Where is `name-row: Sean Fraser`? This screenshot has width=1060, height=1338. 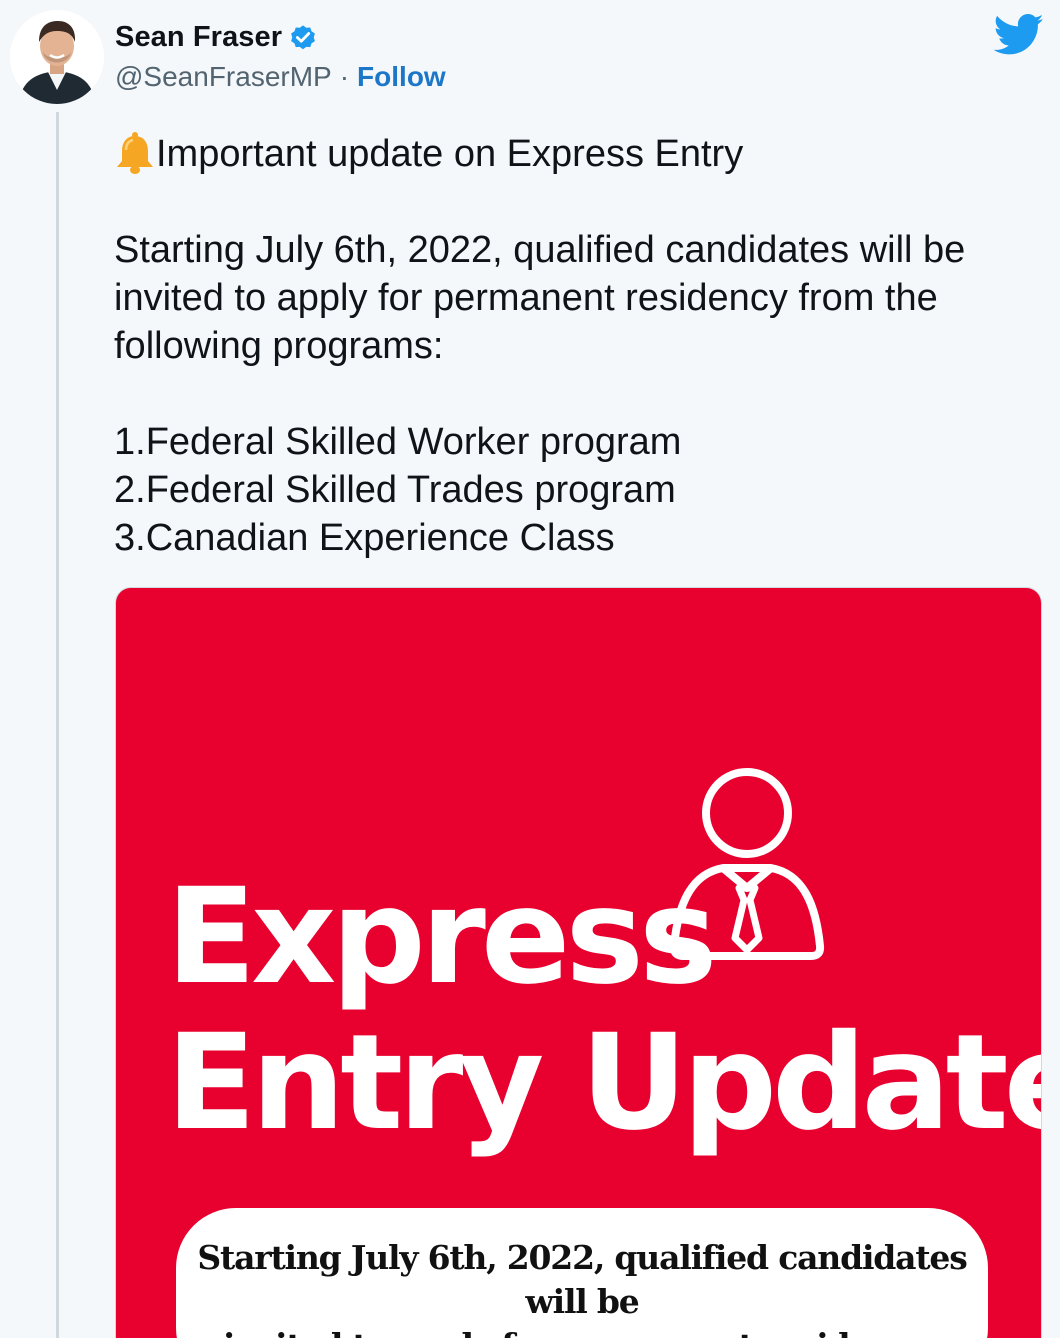 name-row: Sean Fraser is located at coordinates (280, 37).